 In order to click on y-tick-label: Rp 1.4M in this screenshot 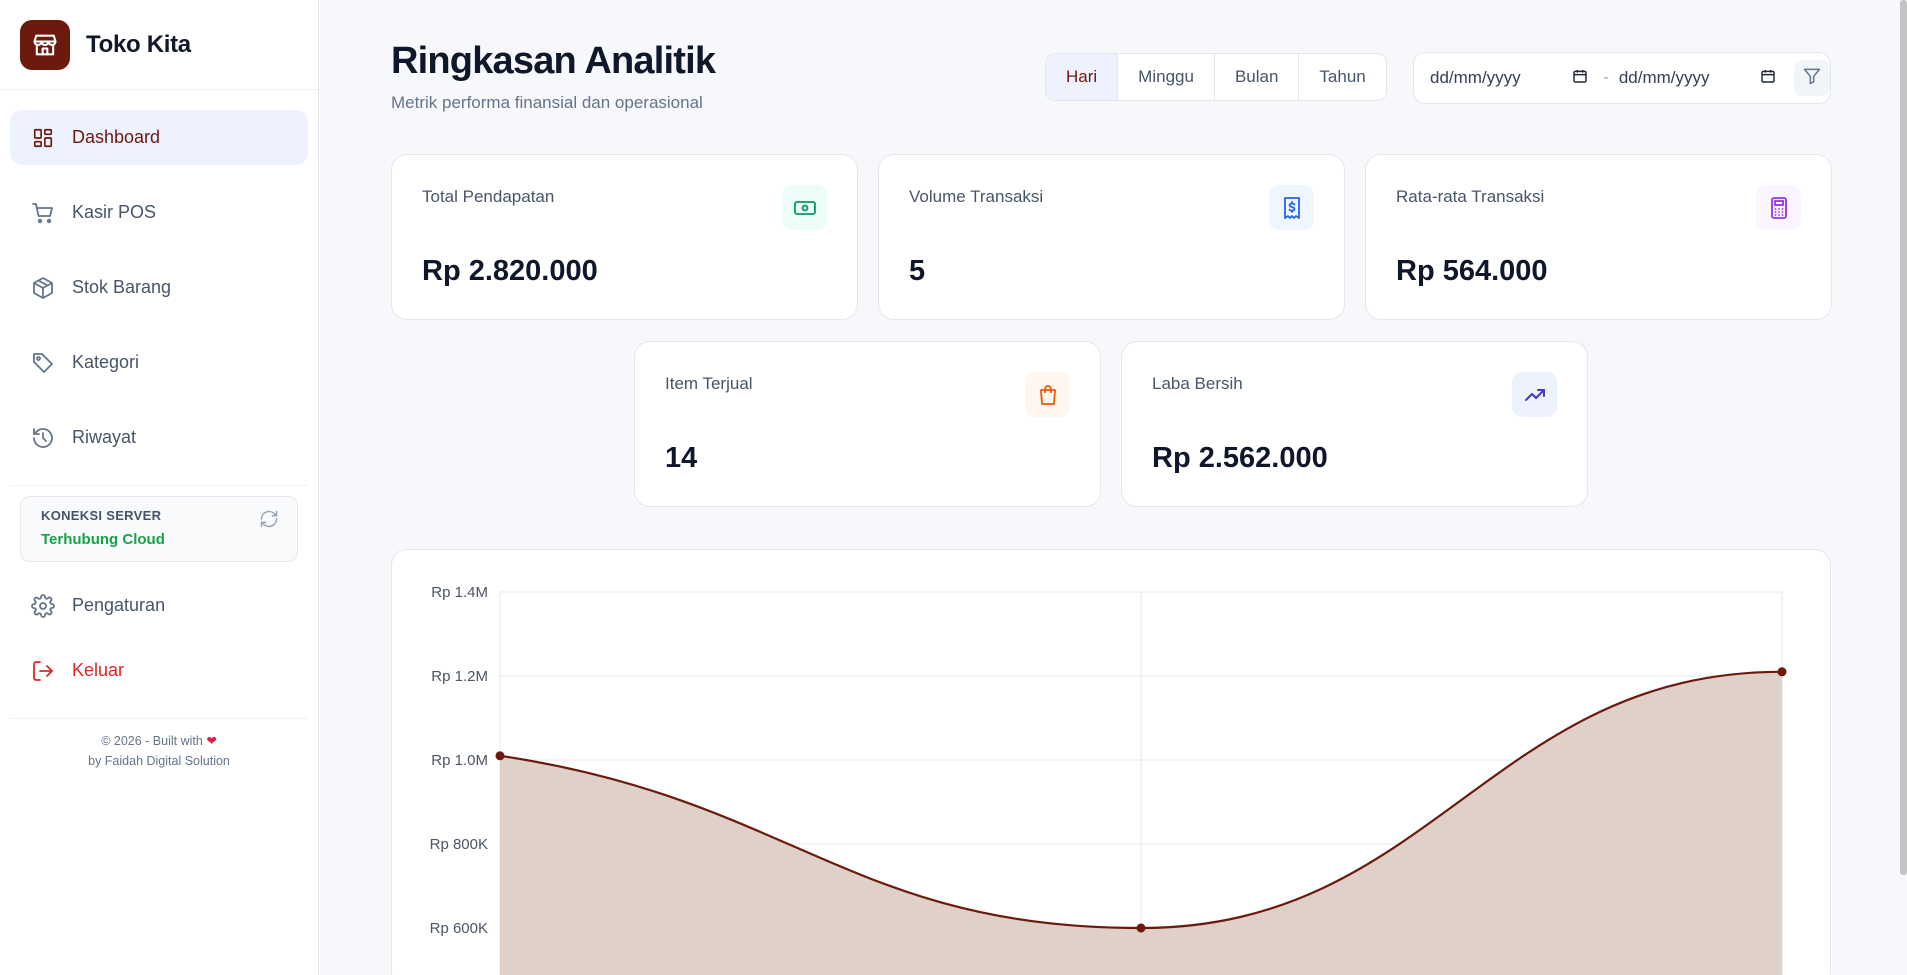, I will do `click(459, 592)`.